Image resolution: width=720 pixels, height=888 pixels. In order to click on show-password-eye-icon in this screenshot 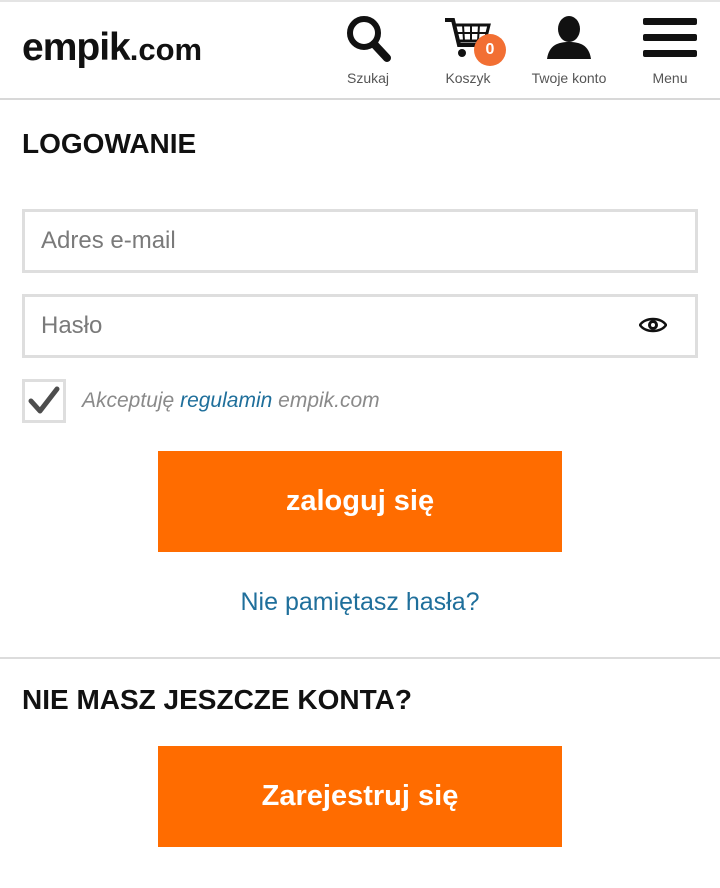, I will do `click(653, 327)`.